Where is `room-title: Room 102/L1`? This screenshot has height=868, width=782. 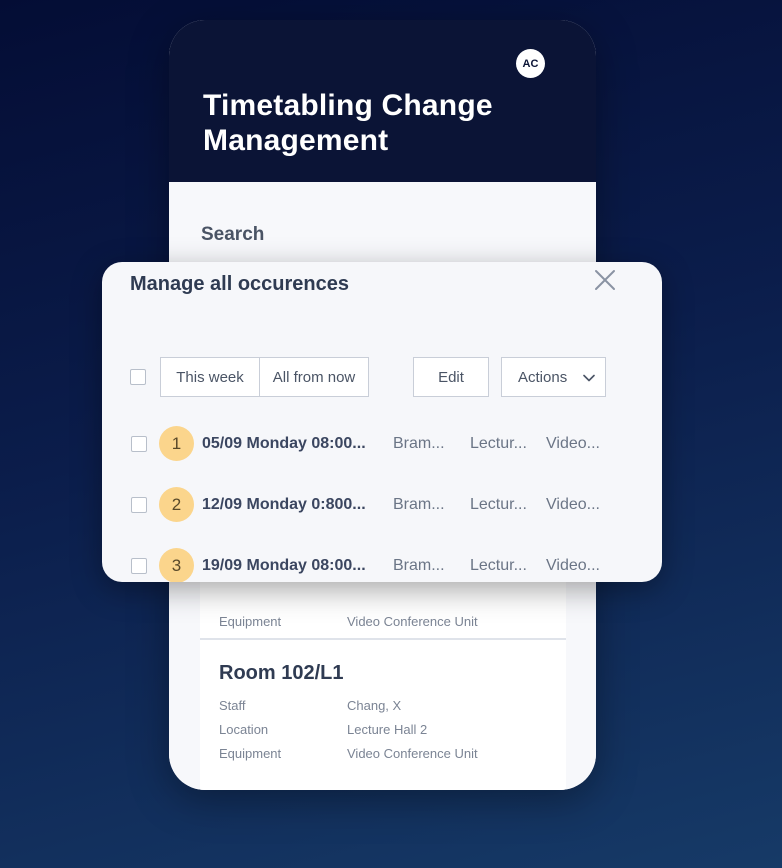
room-title: Room 102/L1 is located at coordinates (281, 673).